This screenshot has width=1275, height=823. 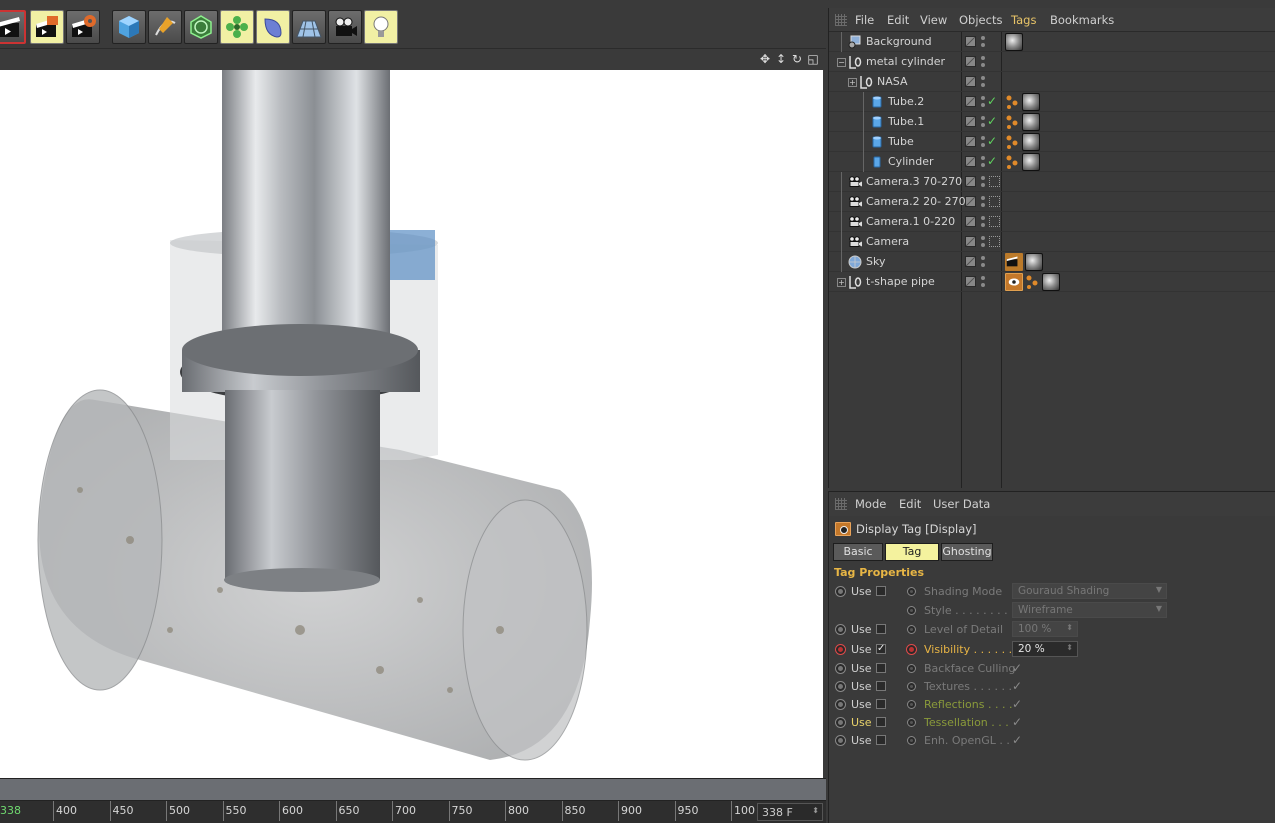 I want to click on object-name: metal cylinder, so click(x=905, y=61).